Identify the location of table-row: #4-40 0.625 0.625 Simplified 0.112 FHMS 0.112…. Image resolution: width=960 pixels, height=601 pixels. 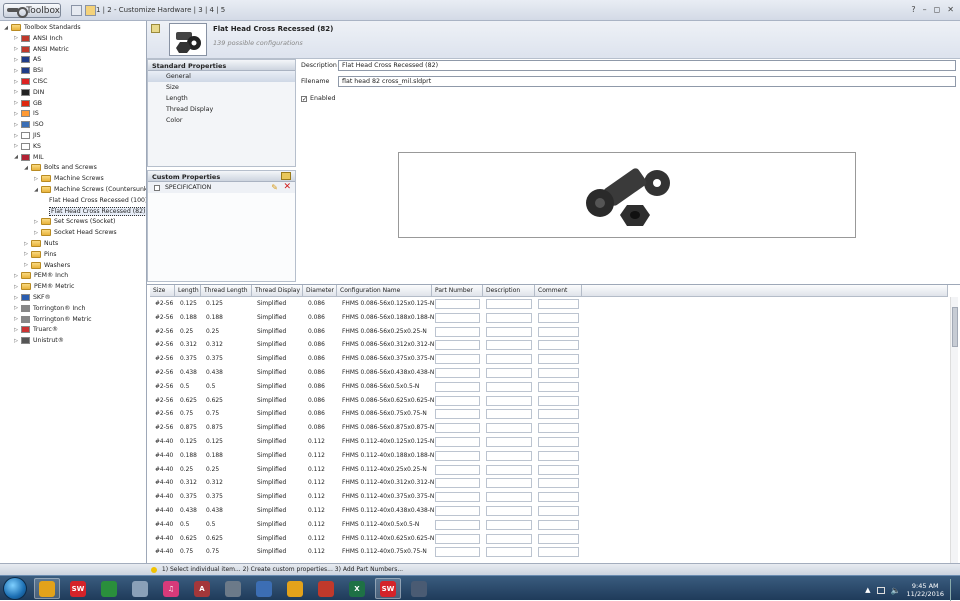
(547, 539).